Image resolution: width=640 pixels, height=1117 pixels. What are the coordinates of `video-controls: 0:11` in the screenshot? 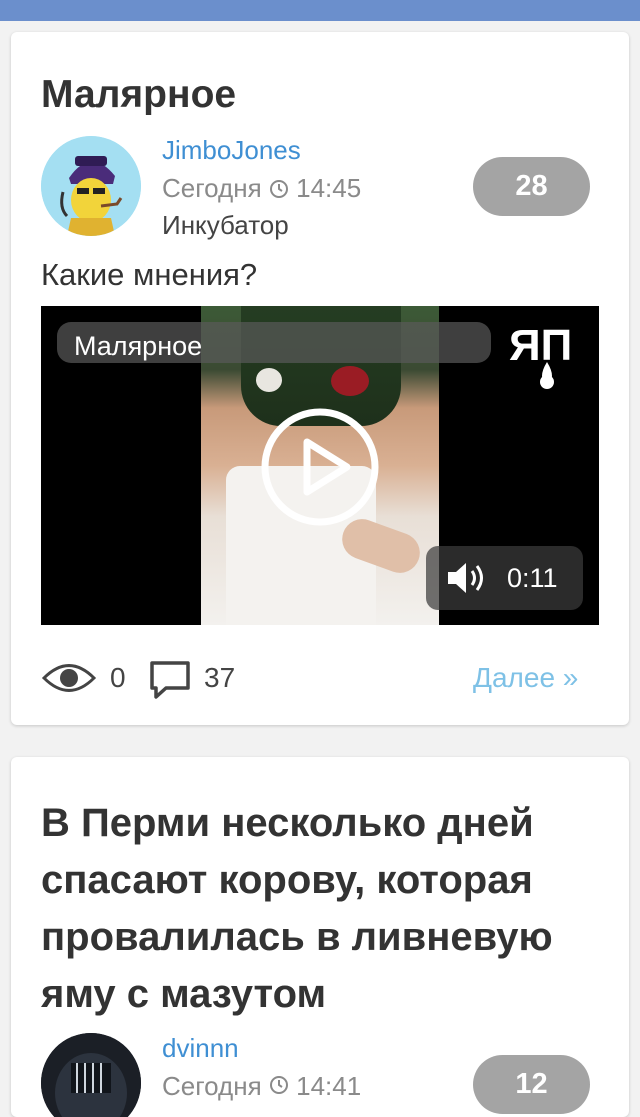 It's located at (504, 578).